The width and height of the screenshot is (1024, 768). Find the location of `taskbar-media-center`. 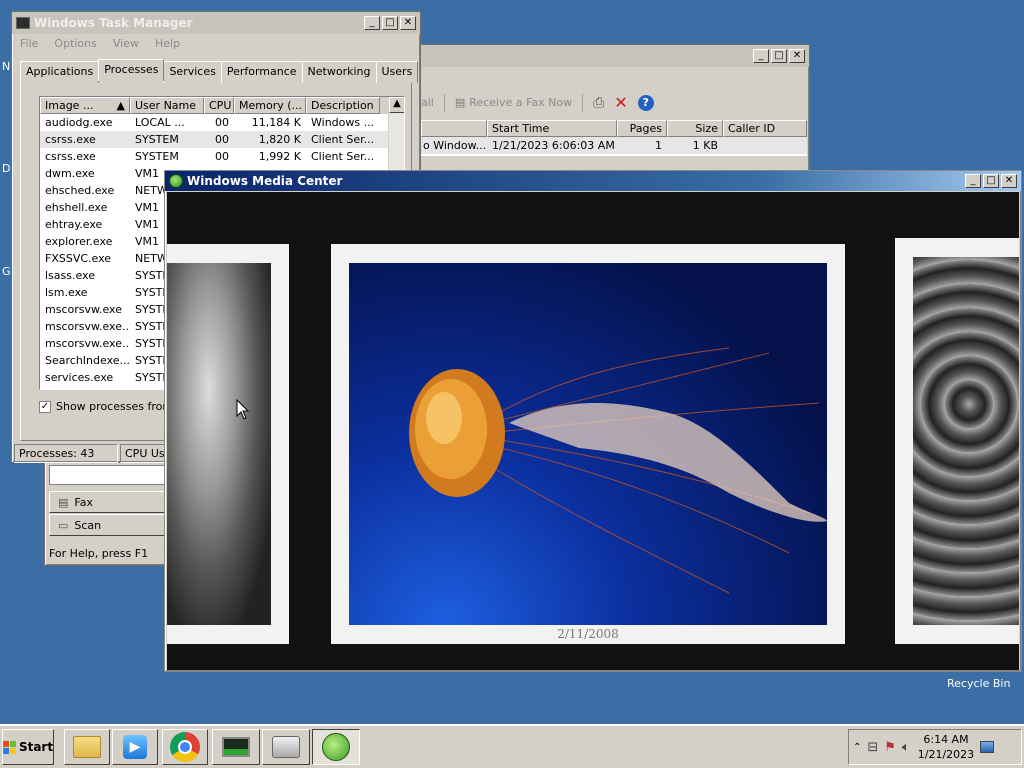

taskbar-media-center is located at coordinates (336, 747).